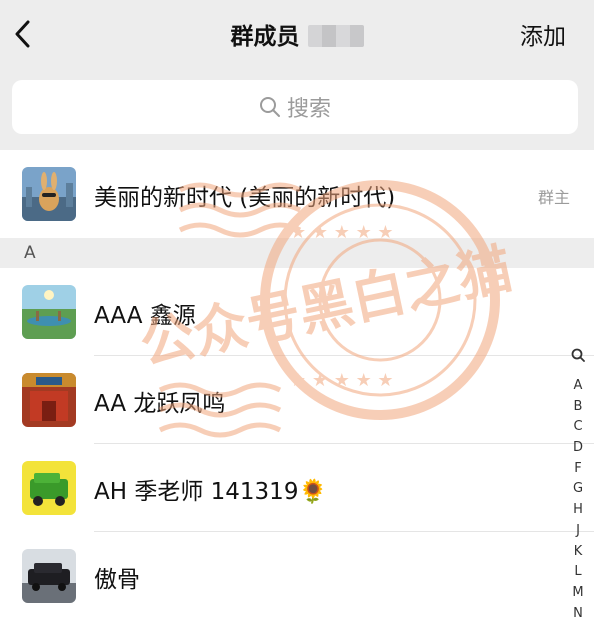 The width and height of the screenshot is (594, 620). What do you see at coordinates (578, 355) in the screenshot?
I see `index-search-icon` at bounding box center [578, 355].